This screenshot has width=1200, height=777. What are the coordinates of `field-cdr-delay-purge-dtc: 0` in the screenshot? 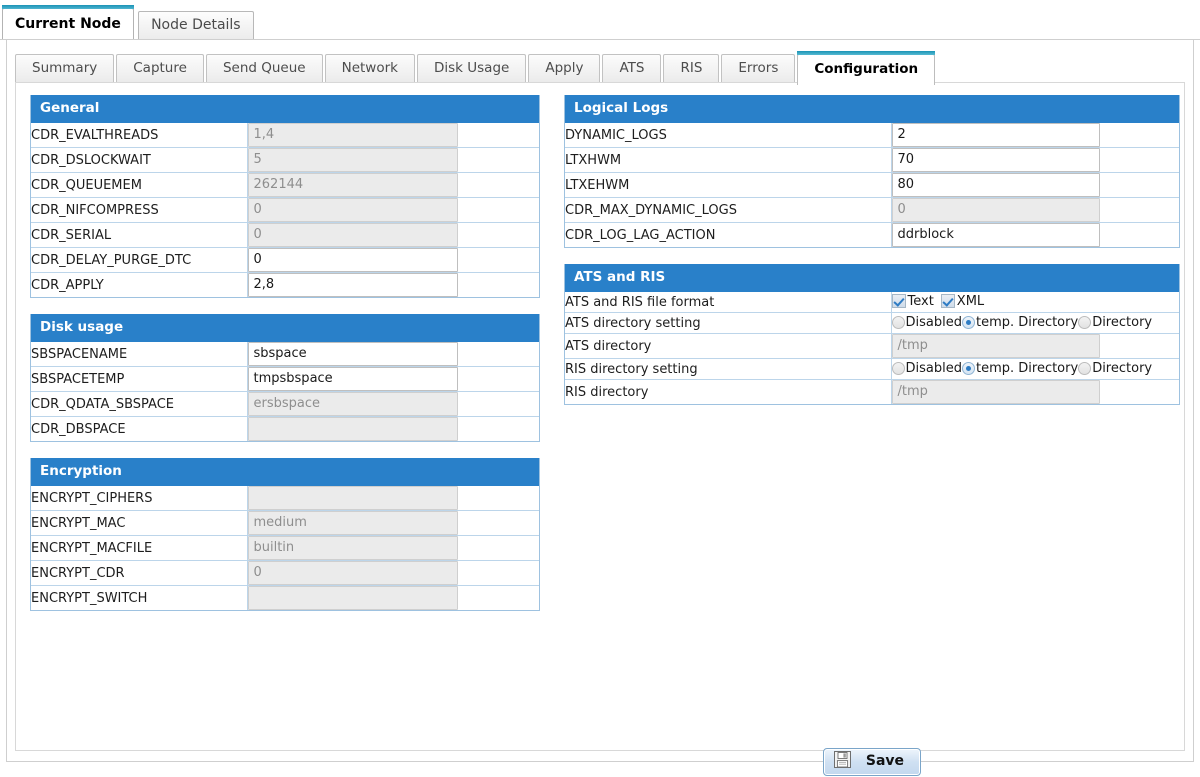 It's located at (352, 260).